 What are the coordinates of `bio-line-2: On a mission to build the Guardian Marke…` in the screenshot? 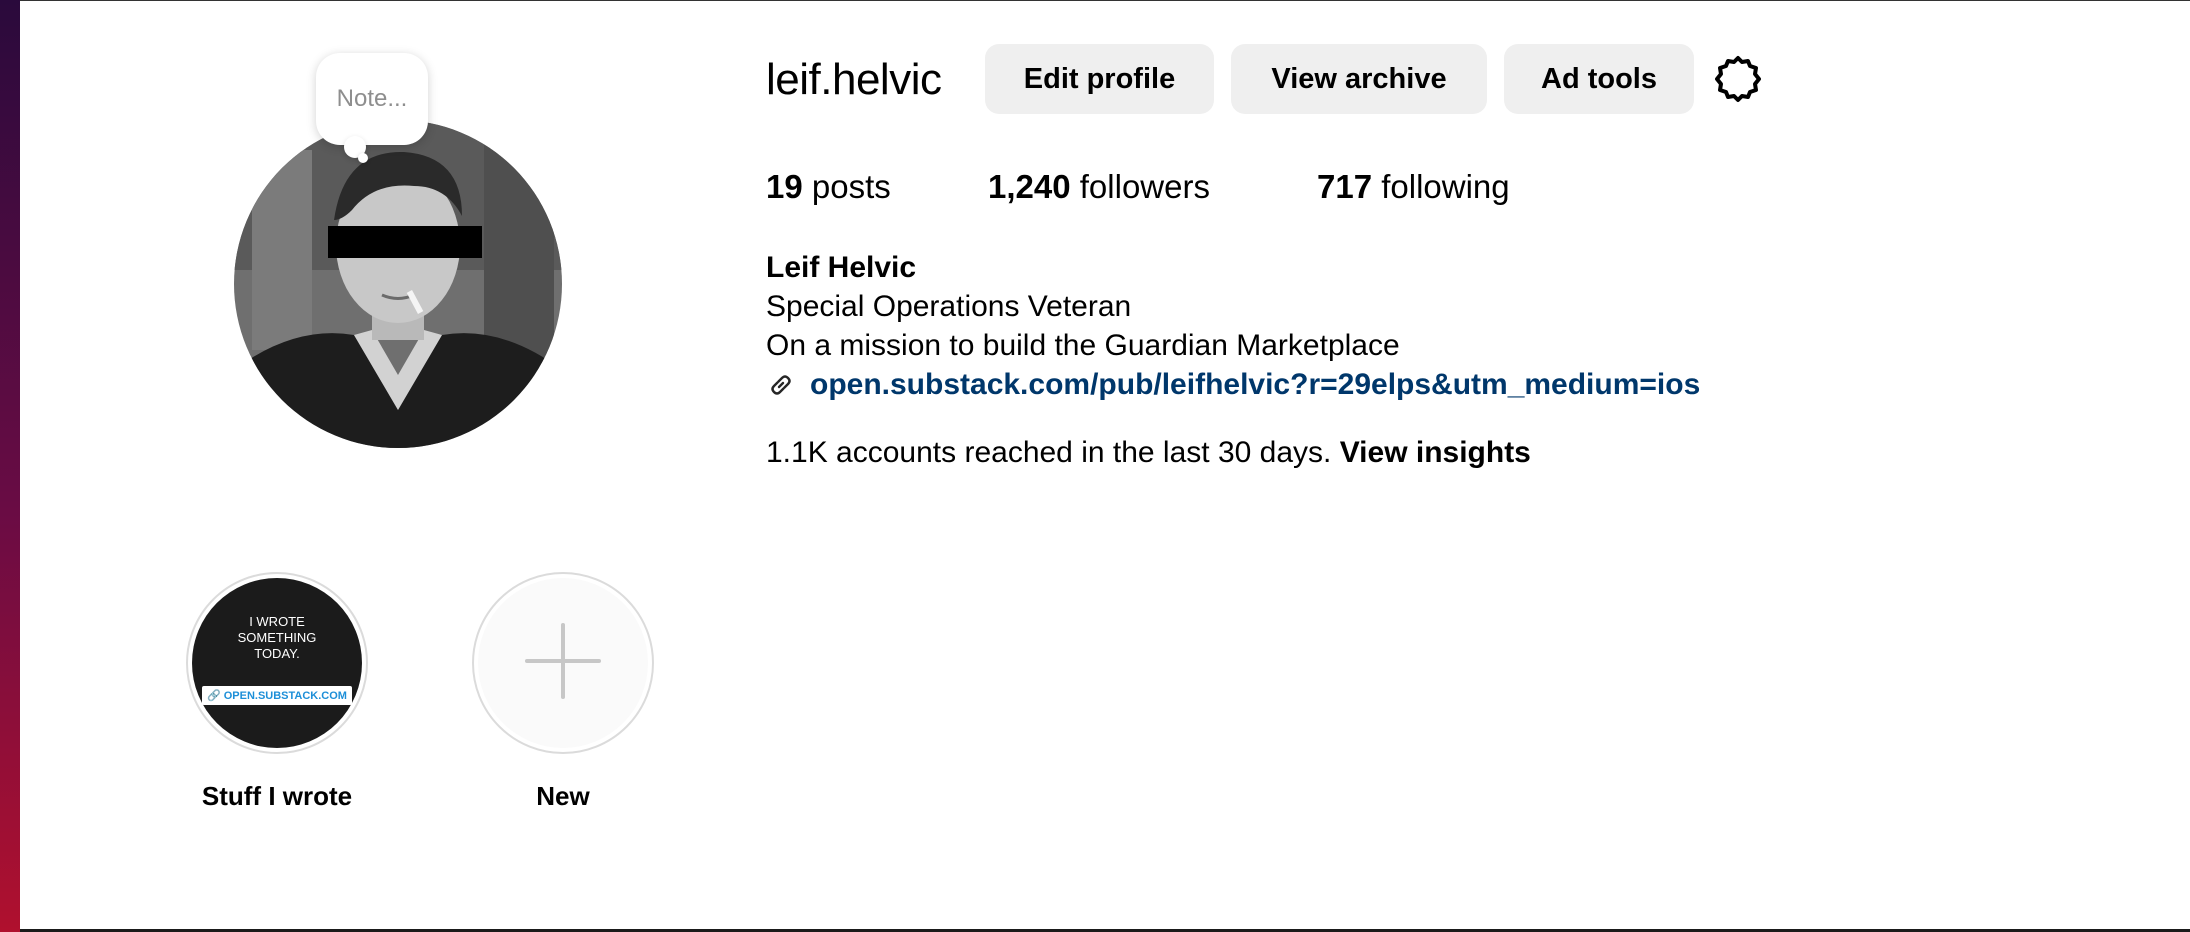 It's located at (1083, 345).